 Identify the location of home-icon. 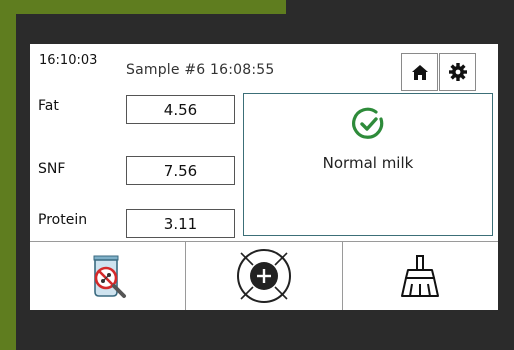
(419, 72).